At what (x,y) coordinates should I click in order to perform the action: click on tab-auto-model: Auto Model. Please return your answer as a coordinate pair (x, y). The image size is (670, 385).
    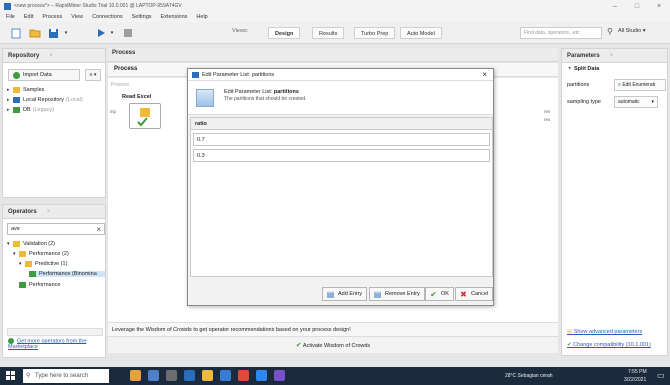
    Looking at the image, I should click on (421, 33).